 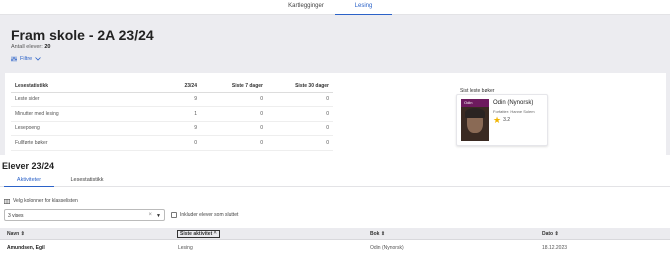 I want to click on row-label: Fullførte bøker, so click(x=86, y=143).